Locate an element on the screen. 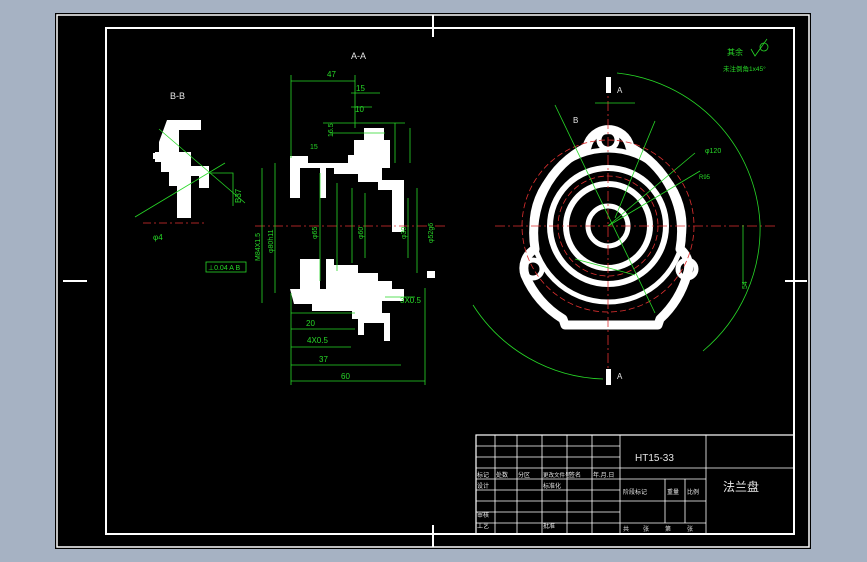  tb-approve: 批准 is located at coordinates (549, 526).